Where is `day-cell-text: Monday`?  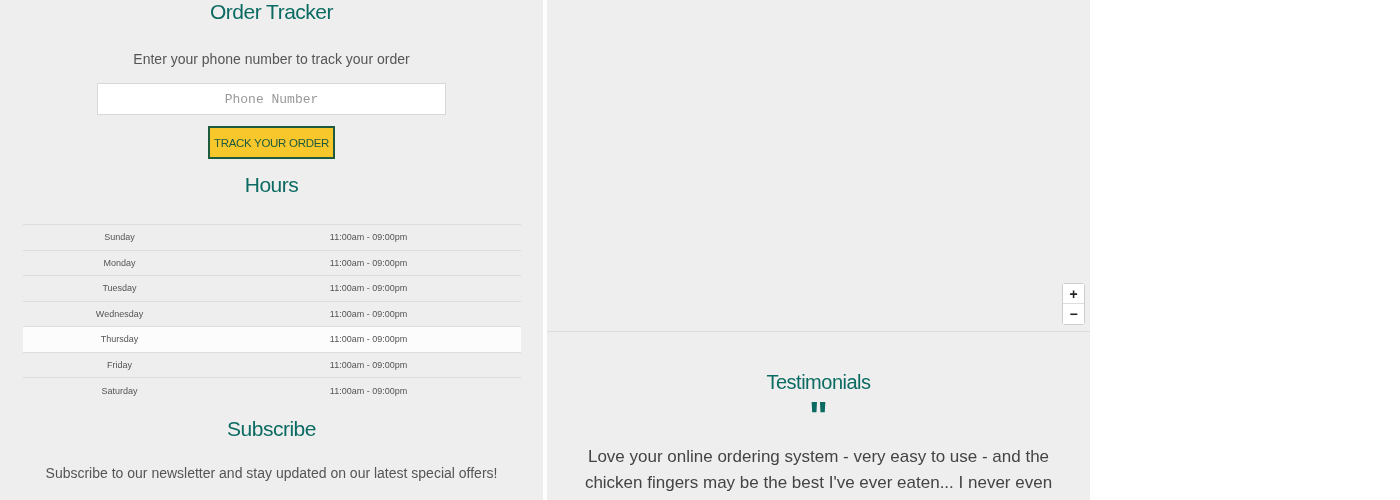 day-cell-text: Monday is located at coordinates (119, 262).